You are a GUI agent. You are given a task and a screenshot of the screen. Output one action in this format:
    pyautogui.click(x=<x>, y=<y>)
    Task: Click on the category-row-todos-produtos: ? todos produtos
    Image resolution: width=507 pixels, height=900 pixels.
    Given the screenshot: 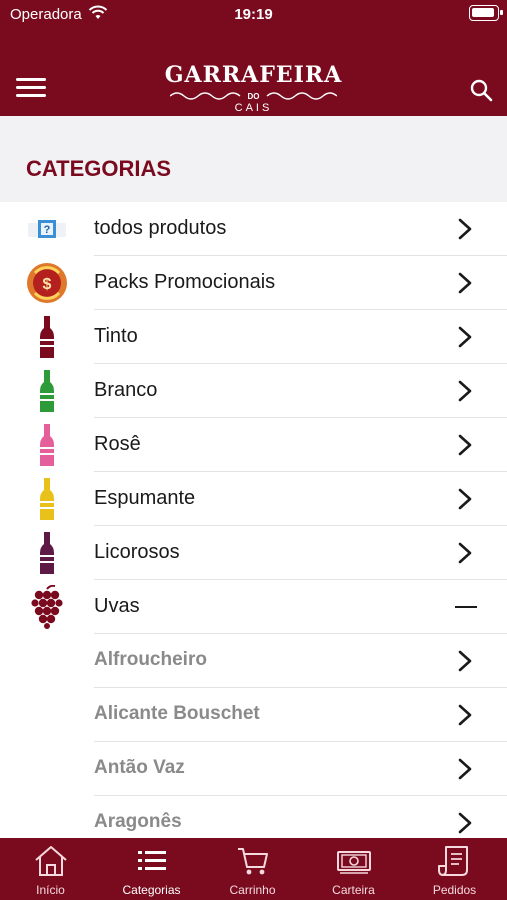 What is the action you would take?
    pyautogui.click(x=253, y=229)
    